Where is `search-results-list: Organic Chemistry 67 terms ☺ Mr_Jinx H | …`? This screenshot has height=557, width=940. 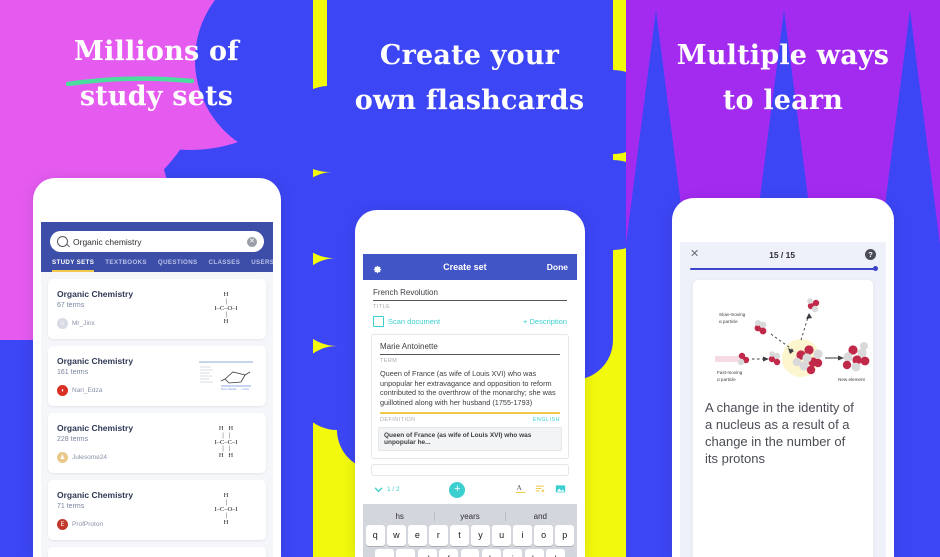
search-results-list: Organic Chemistry 67 terms ☺ Mr_Jinx H | … is located at coordinates (157, 414).